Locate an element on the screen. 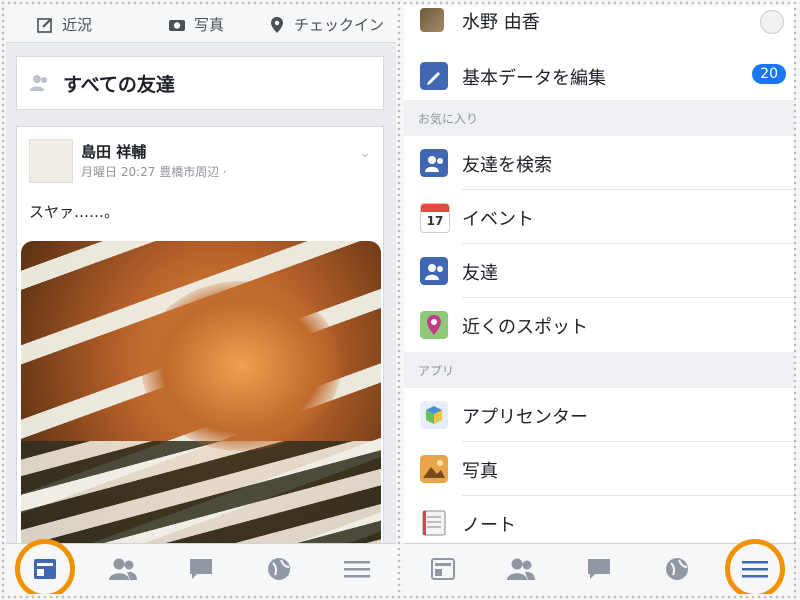 Image resolution: width=800 pixels, height=600 pixels. news-feed-icon is located at coordinates (443, 569).